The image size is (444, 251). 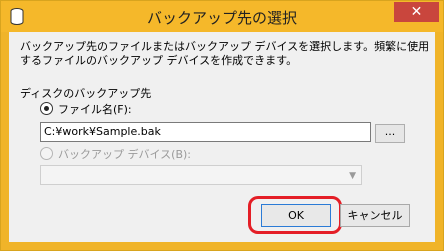 I want to click on file-name-radio-label: ファイル名(F):, so click(x=95, y=109).